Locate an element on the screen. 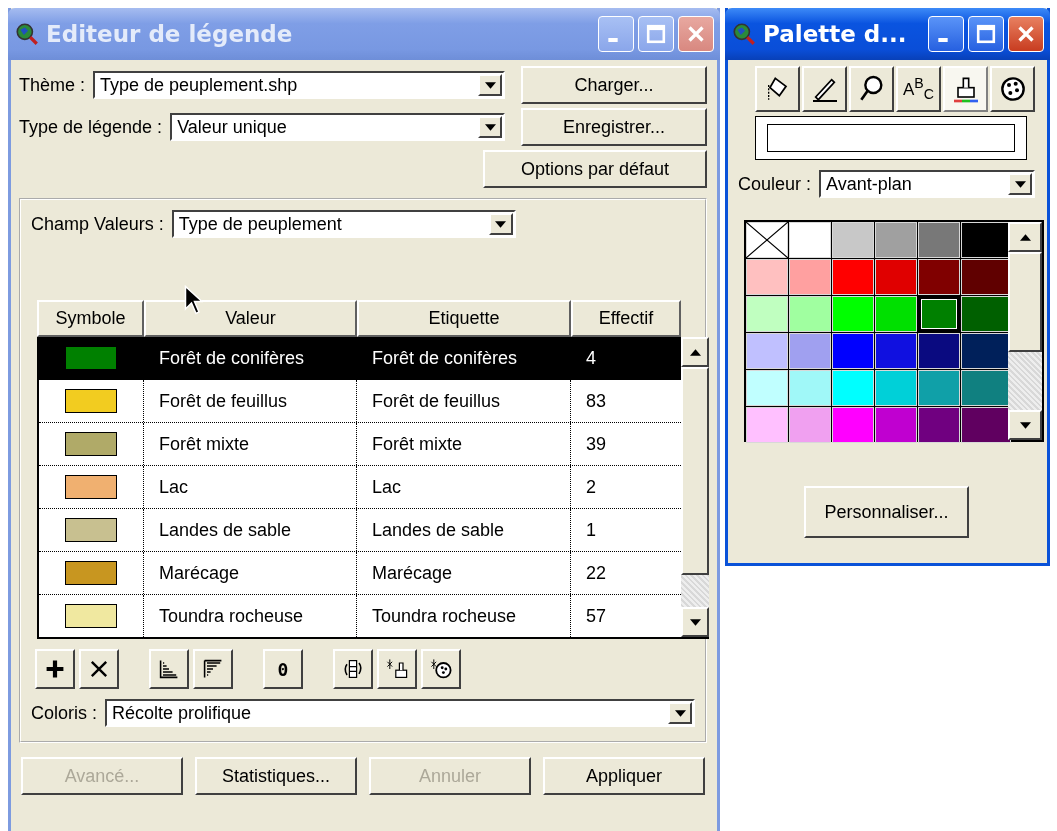 This screenshot has height=831, width=1057. flip-colors-button is located at coordinates (353, 669).